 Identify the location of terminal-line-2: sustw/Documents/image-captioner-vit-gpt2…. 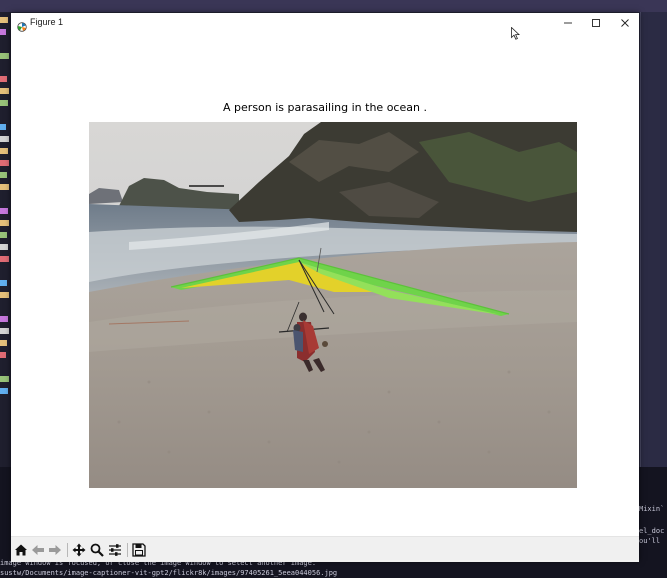
(169, 573).